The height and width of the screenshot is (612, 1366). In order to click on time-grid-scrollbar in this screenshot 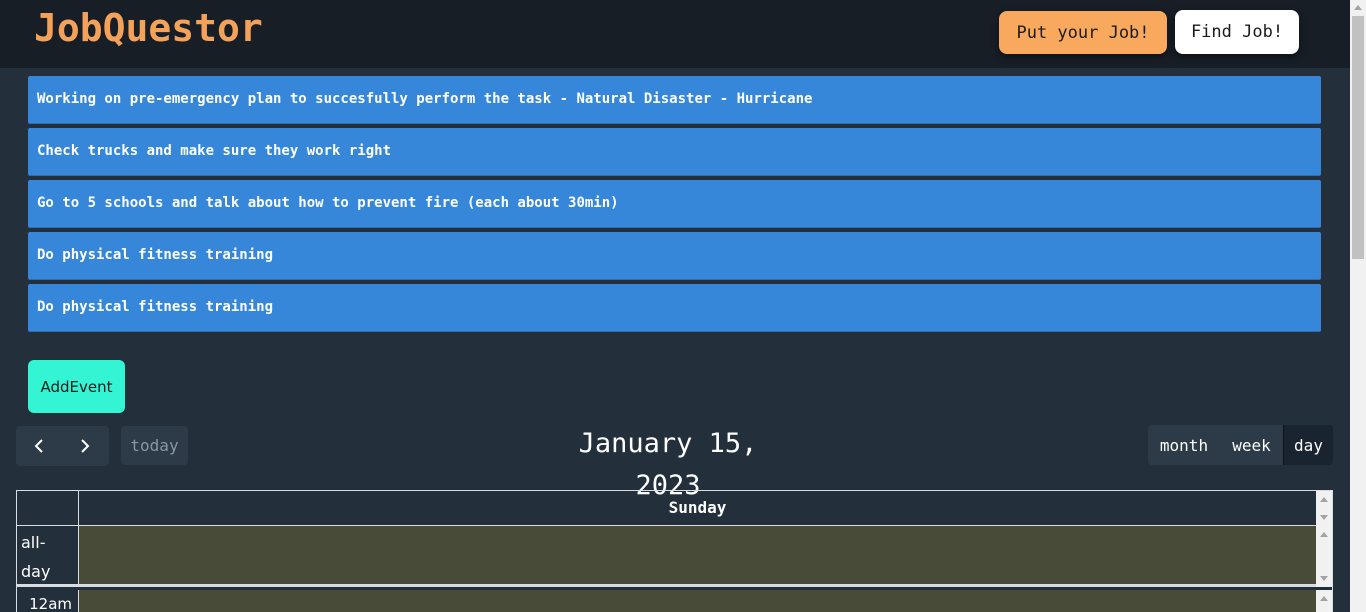, I will do `click(1324, 601)`.